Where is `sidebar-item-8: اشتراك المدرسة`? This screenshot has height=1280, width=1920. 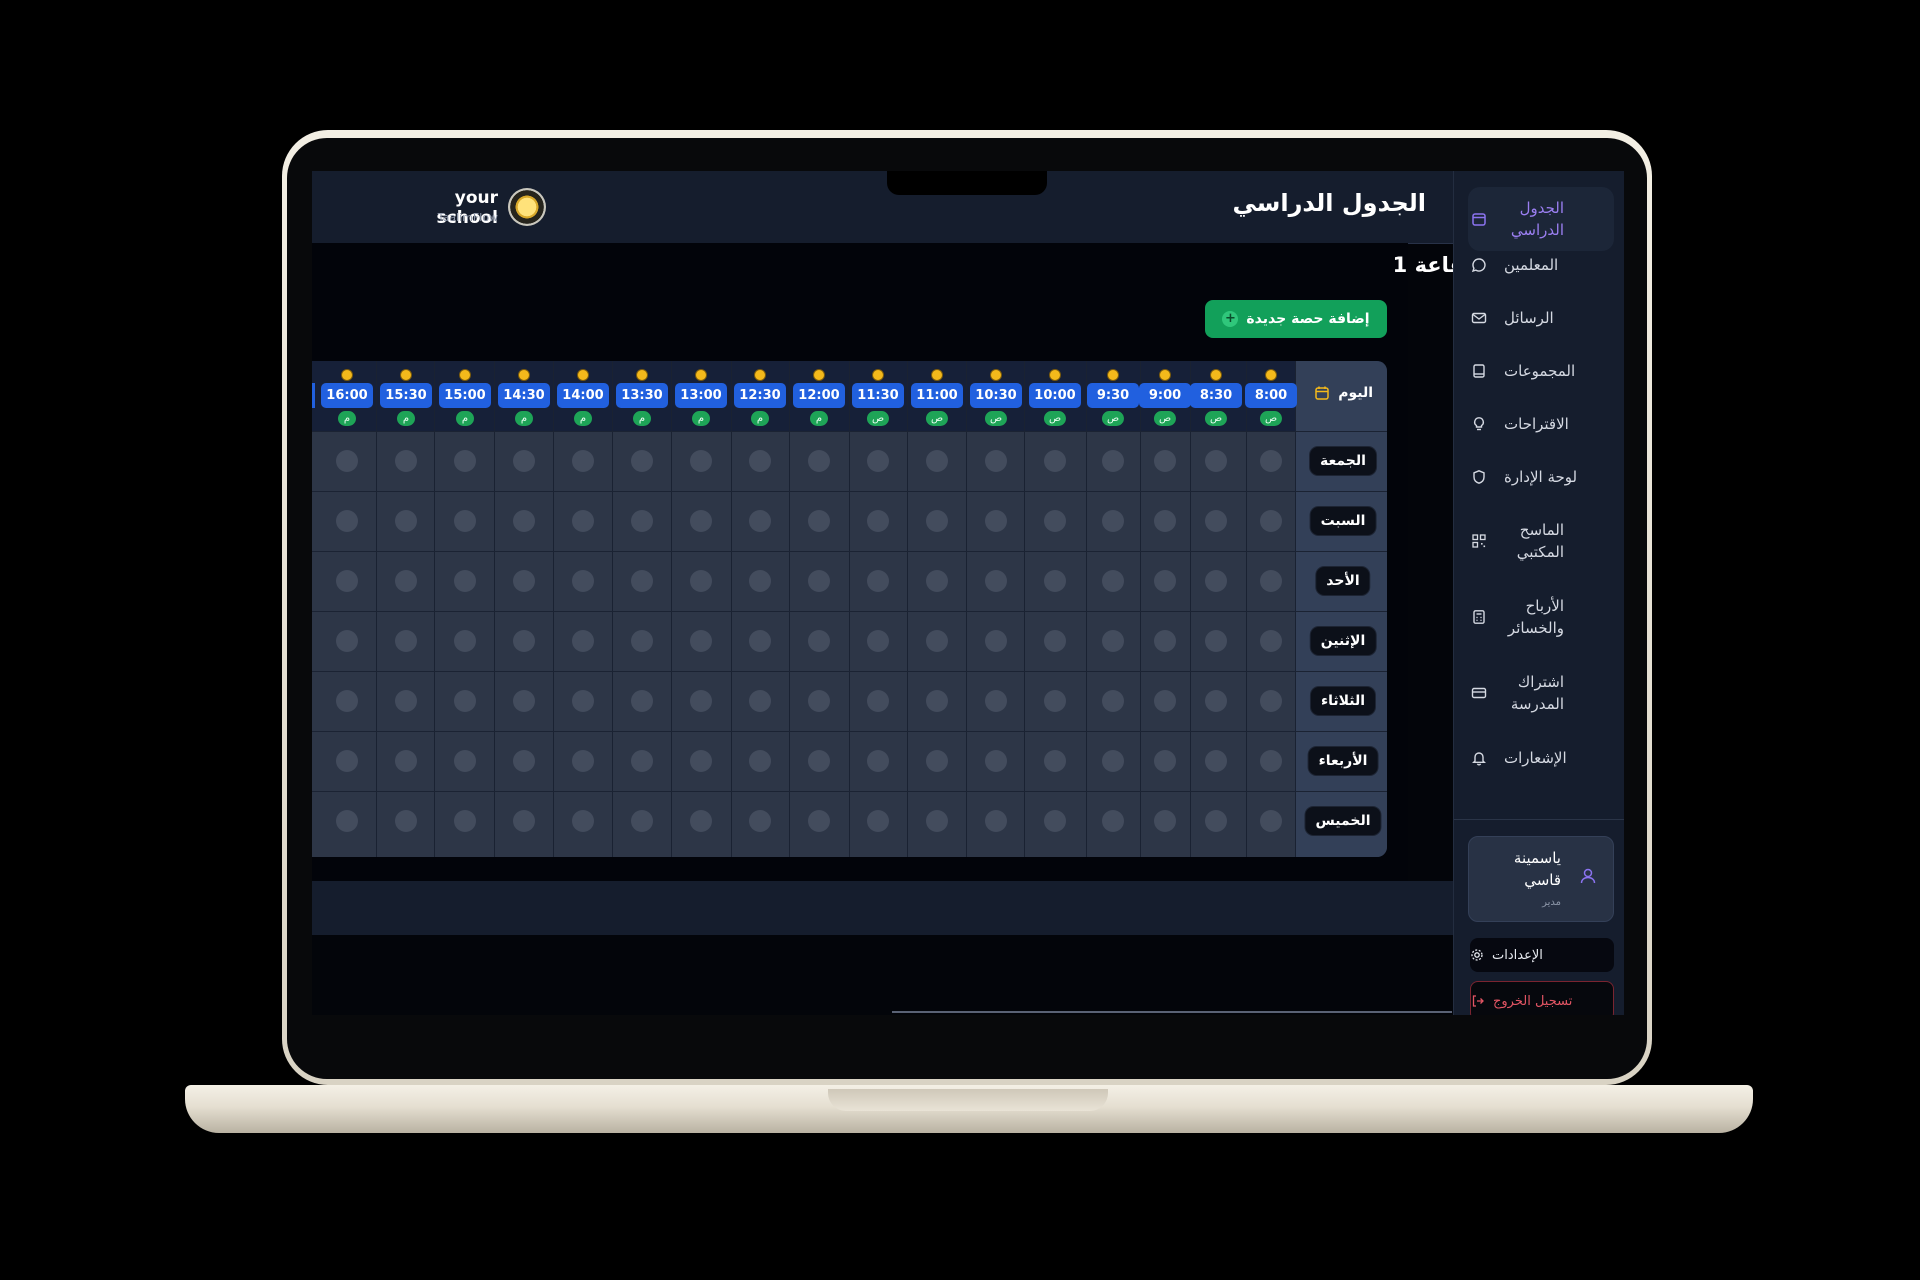
sidebar-item-8: اشتراك المدرسة is located at coordinates (1540, 693).